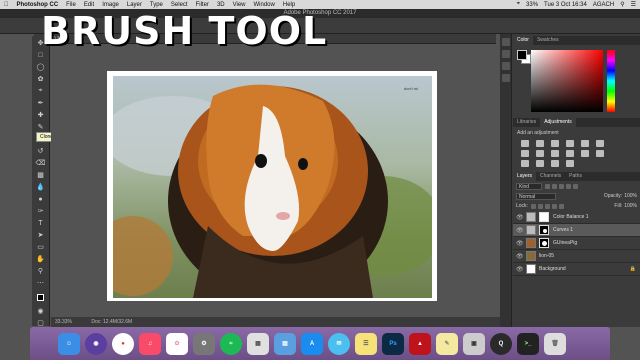 This screenshot has width=640, height=360. Describe the element at coordinates (110, 5) in the screenshot. I see `menu-image: Image` at that location.